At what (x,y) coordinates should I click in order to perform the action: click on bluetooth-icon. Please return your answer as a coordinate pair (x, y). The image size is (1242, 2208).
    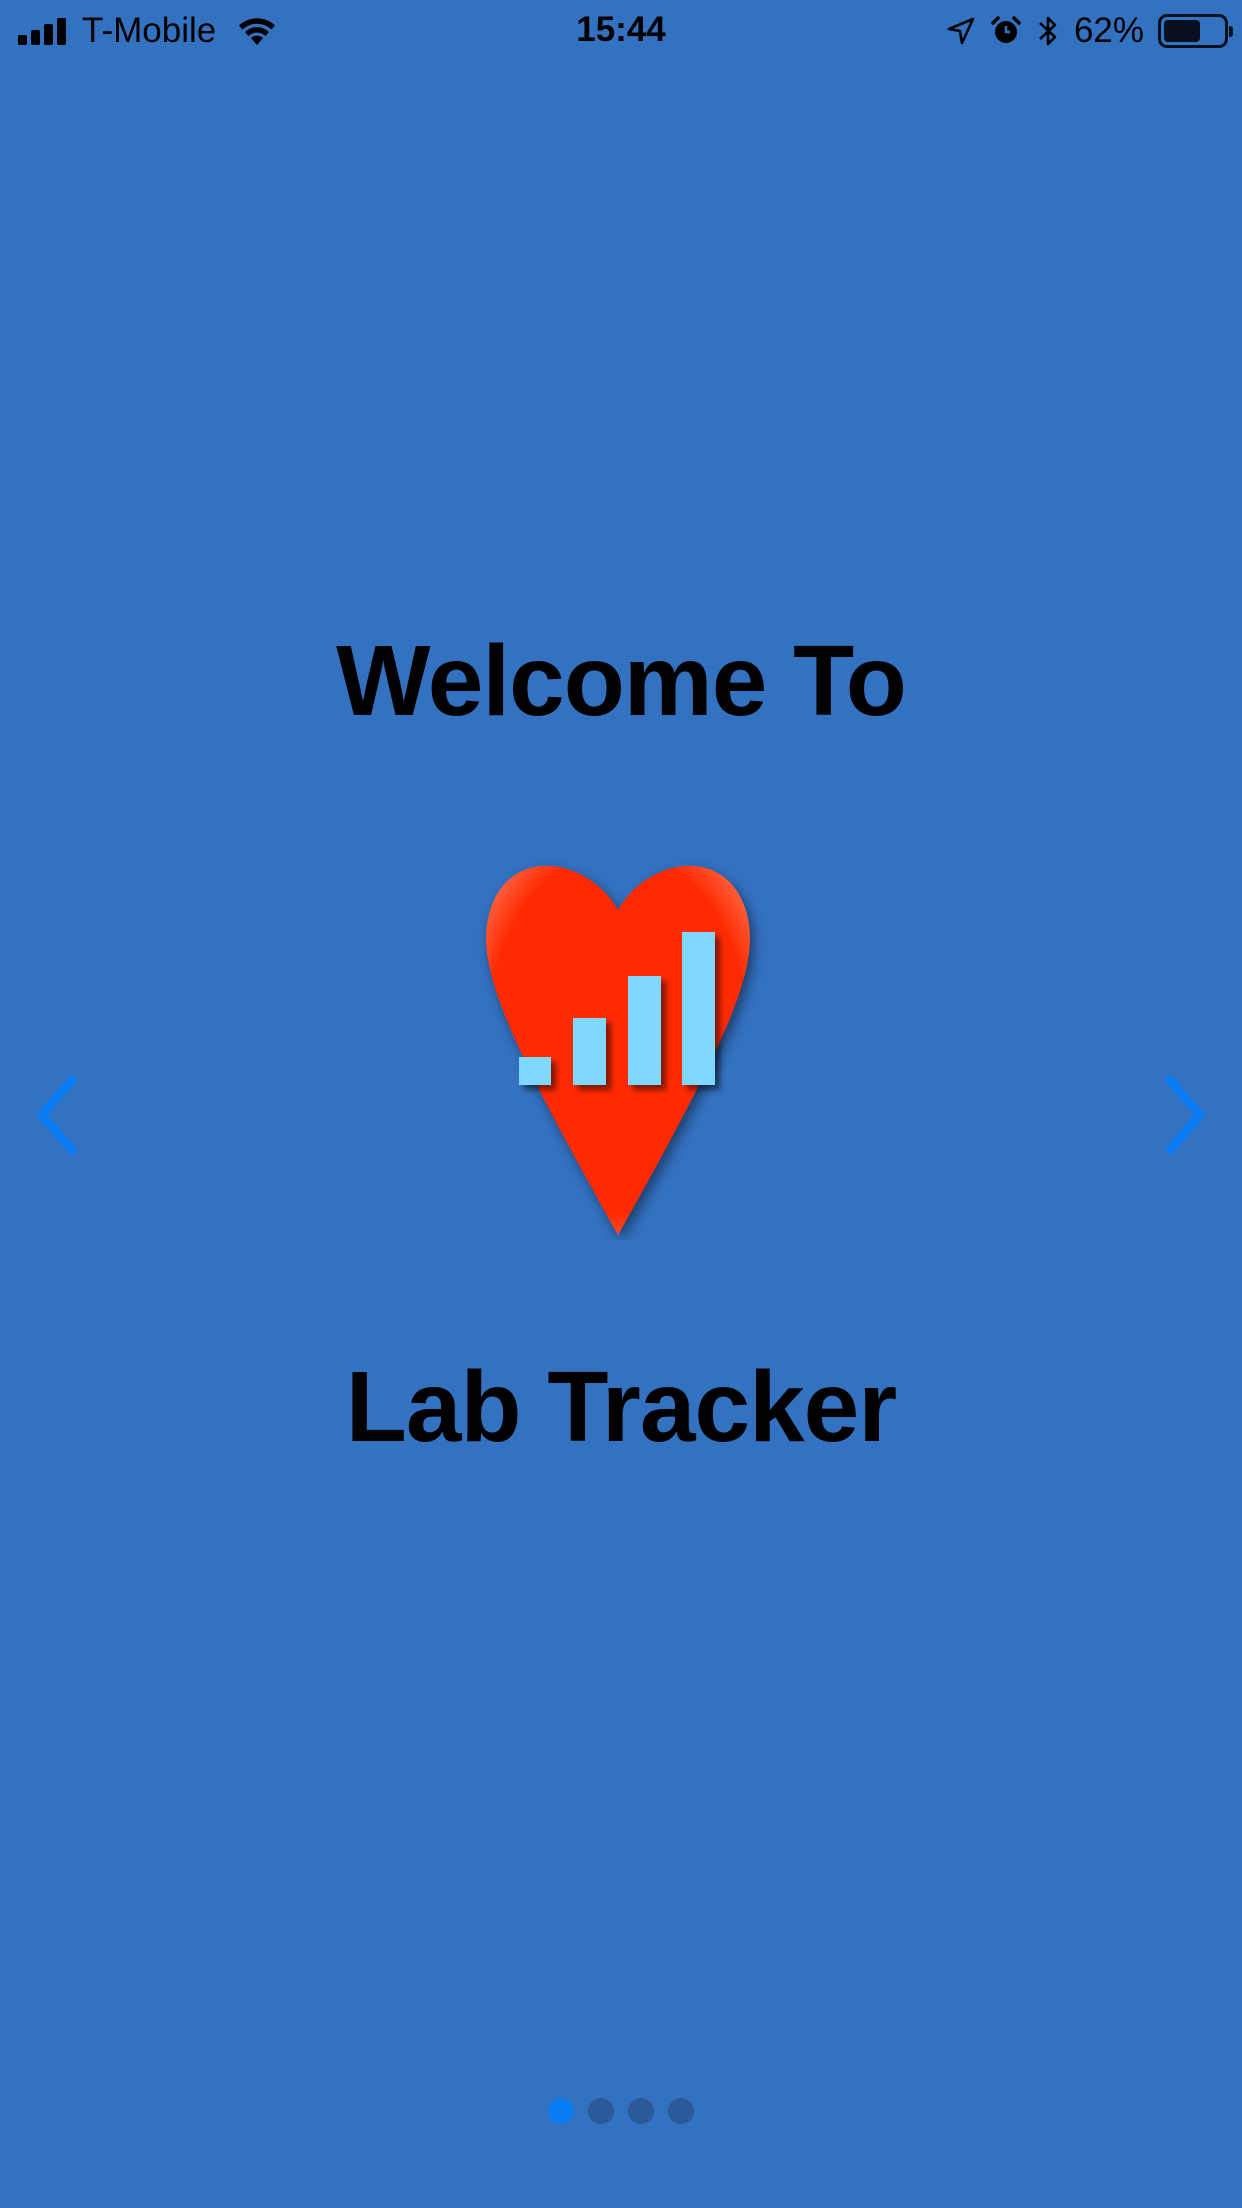
    Looking at the image, I should click on (1048, 31).